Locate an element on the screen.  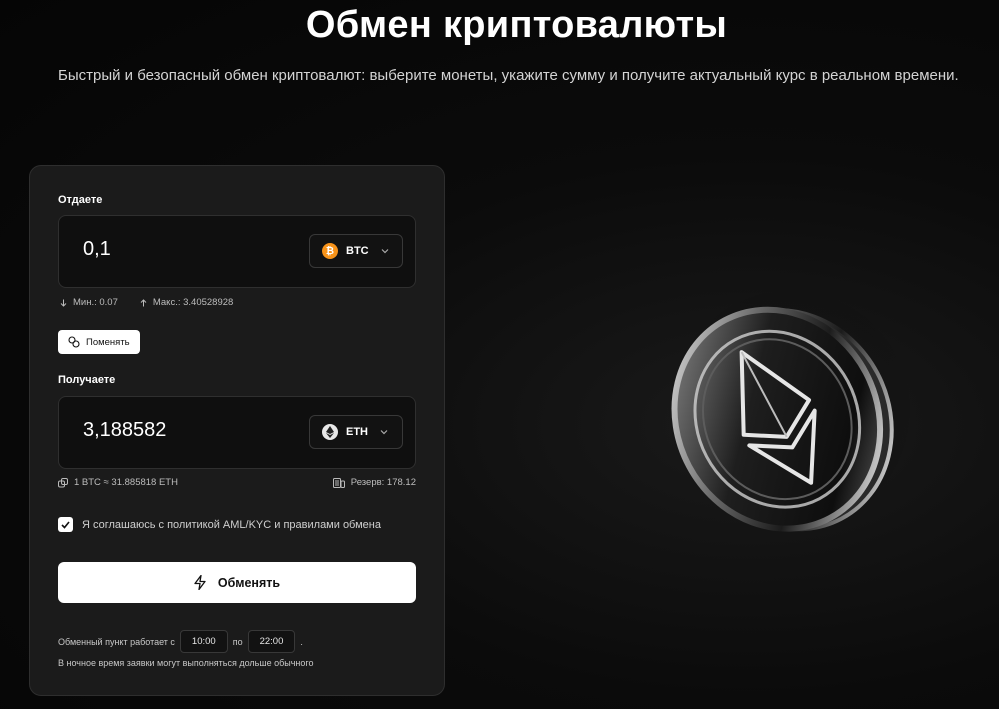
link-icon is located at coordinates (63, 482).